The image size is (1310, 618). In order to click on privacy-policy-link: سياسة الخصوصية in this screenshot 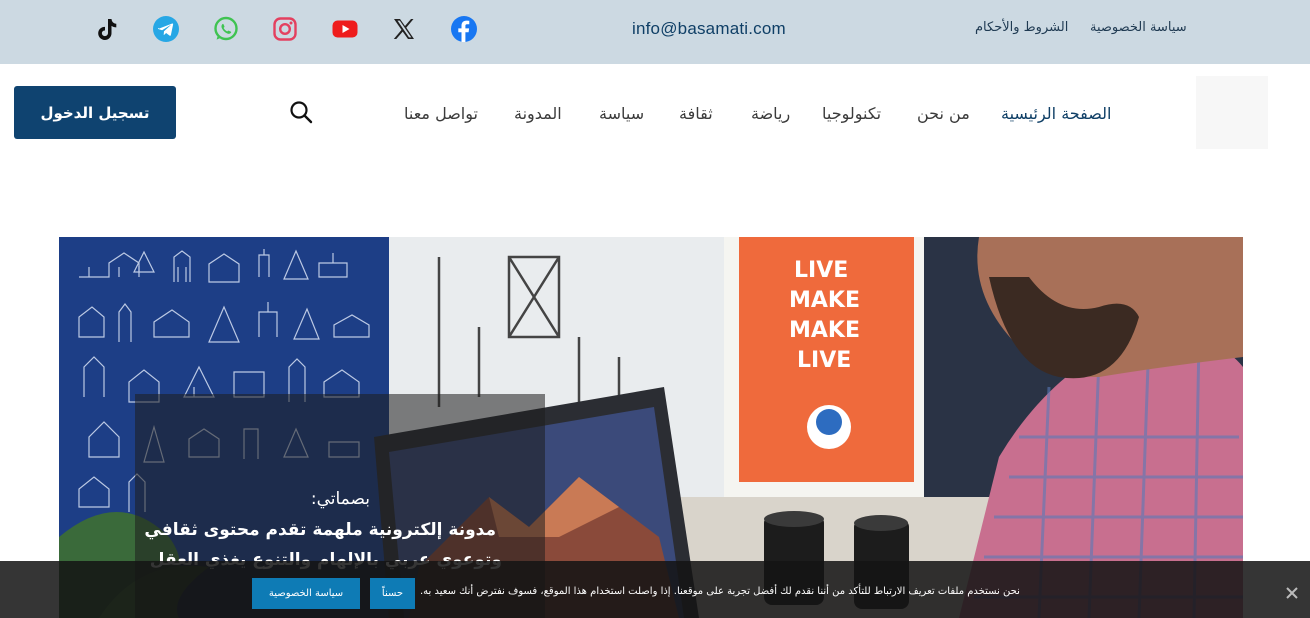, I will do `click(1138, 27)`.